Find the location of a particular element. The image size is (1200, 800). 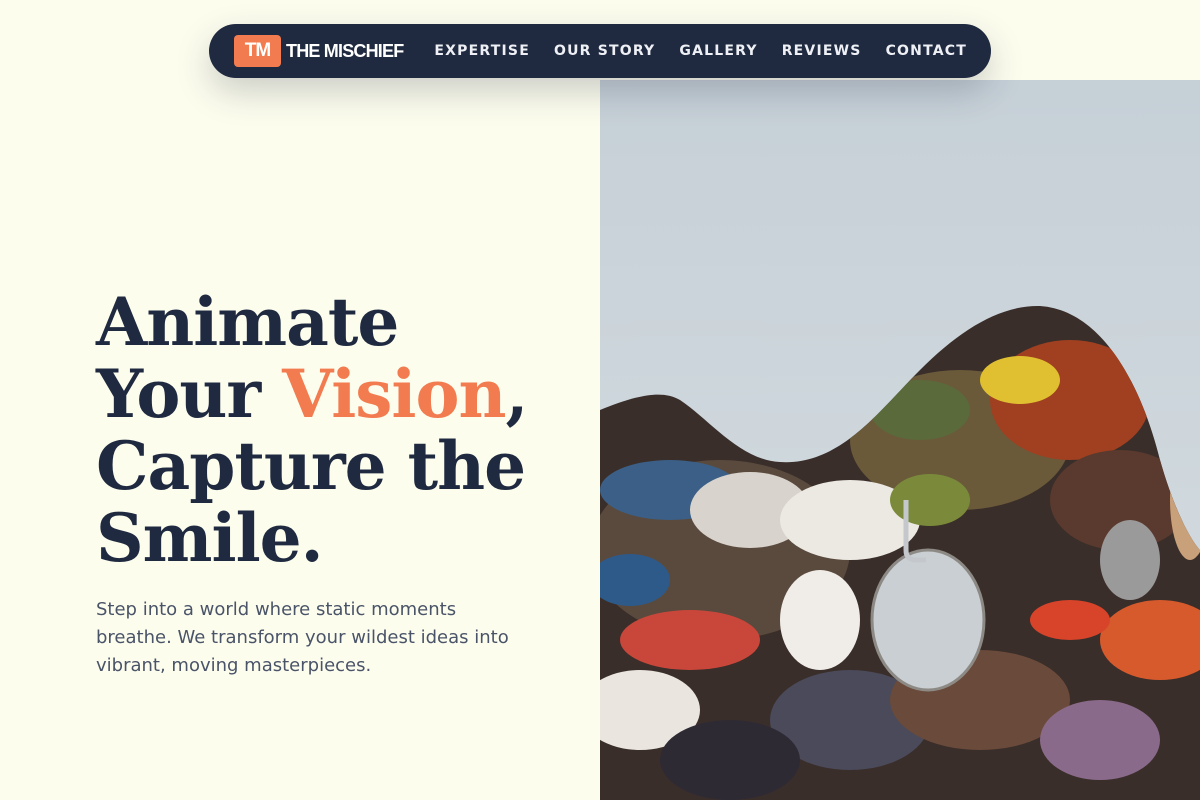

headline-line-3: Capture the is located at coordinates (311, 466).